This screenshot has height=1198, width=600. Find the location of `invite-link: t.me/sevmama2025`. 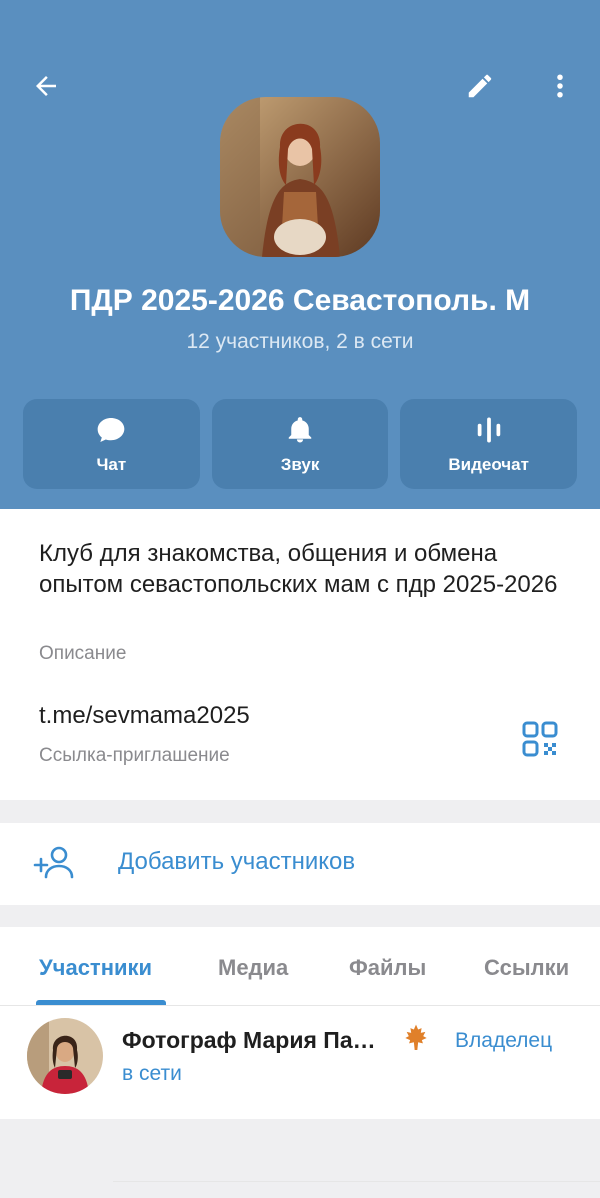

invite-link: t.me/sevmama2025 is located at coordinates (144, 716).